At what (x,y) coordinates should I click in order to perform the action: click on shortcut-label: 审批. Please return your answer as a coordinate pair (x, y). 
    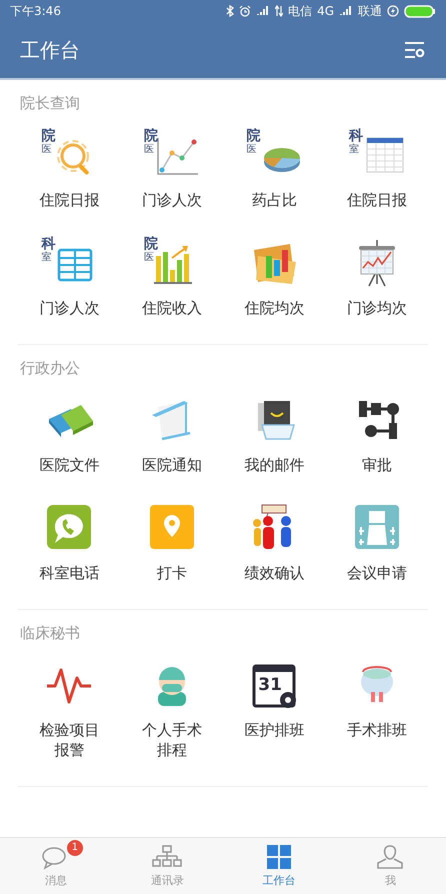
    Looking at the image, I should click on (377, 465).